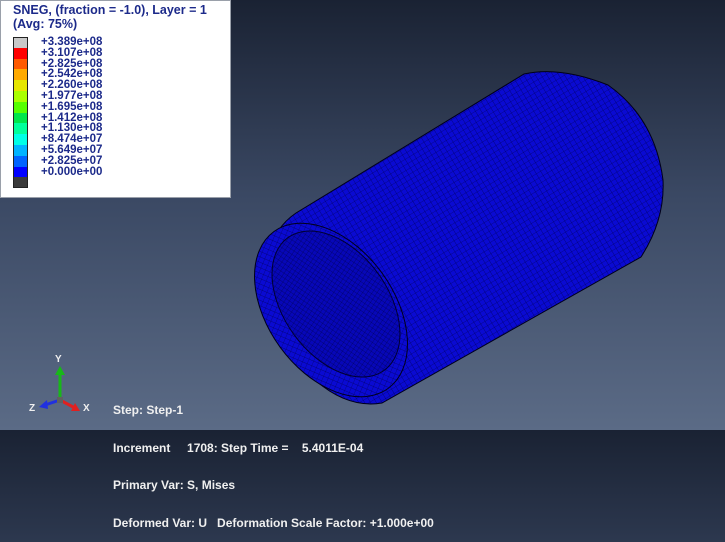 This screenshot has width=725, height=542. I want to click on triad-label-z: Z, so click(32, 408).